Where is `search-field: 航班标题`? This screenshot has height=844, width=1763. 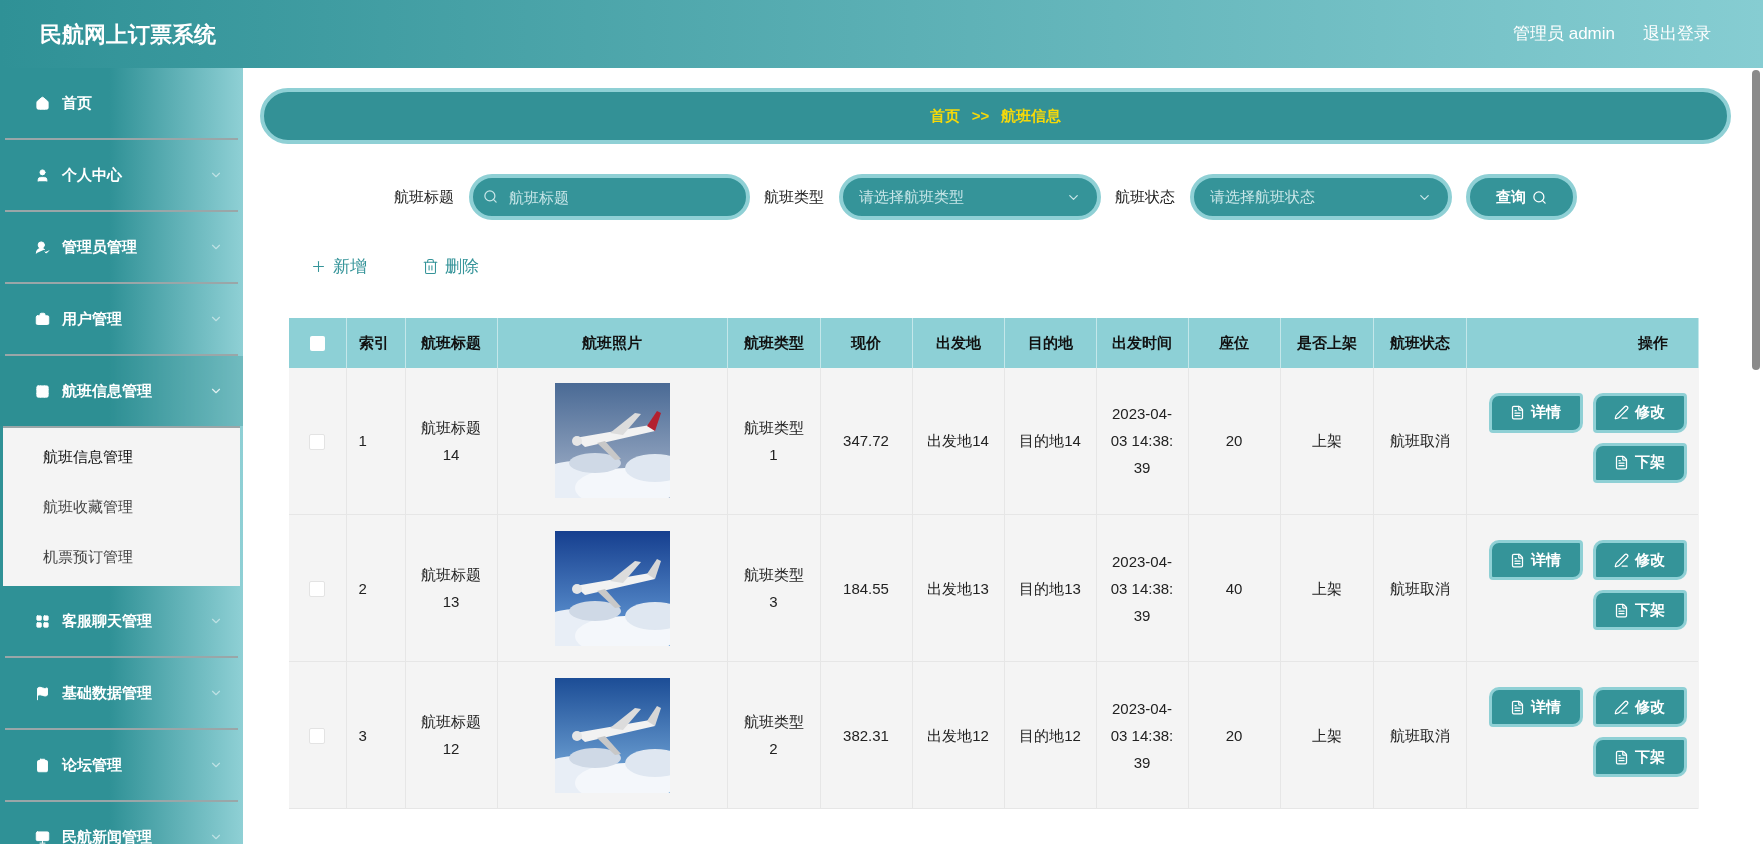 search-field: 航班标题 is located at coordinates (609, 197).